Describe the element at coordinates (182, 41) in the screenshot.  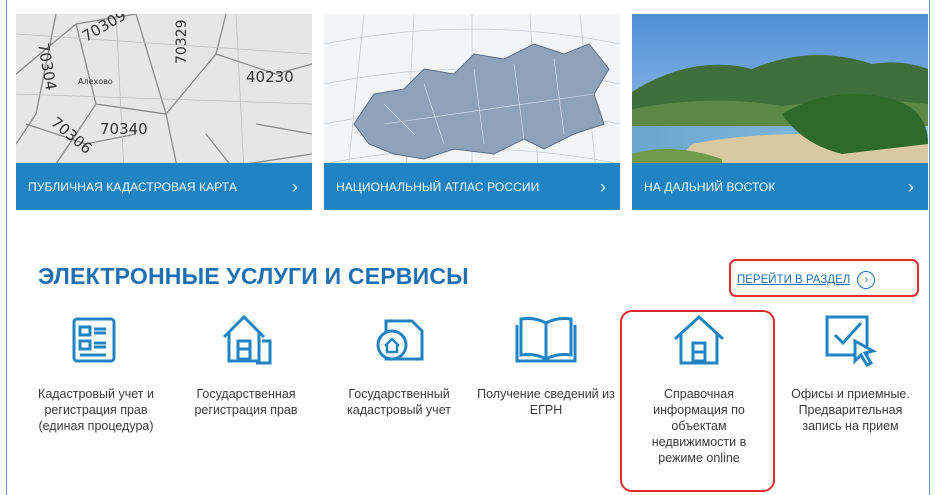
I see `map-label: 70329` at that location.